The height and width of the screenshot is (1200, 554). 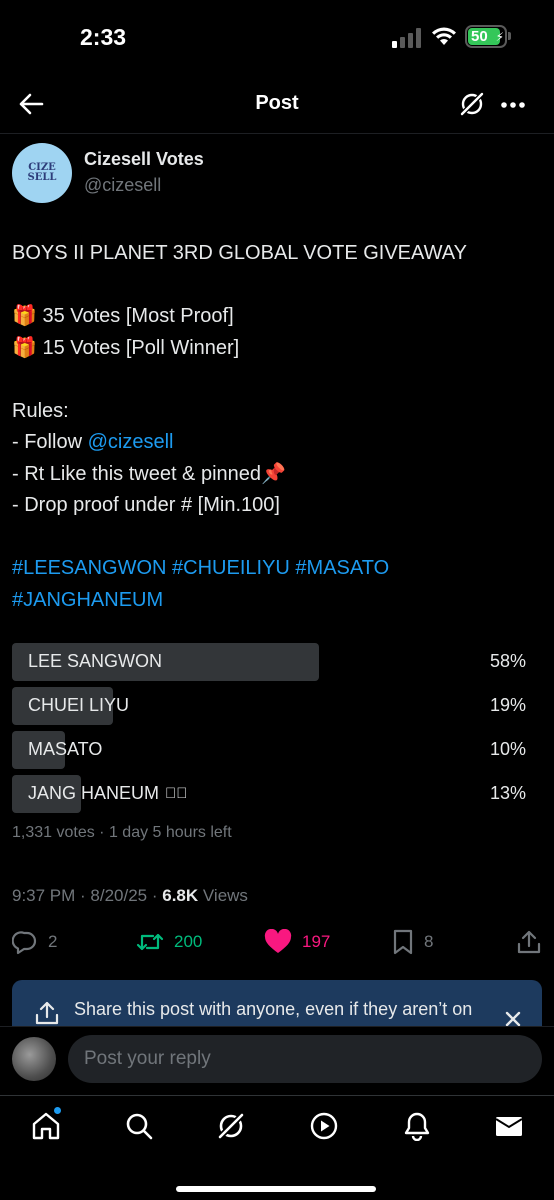 What do you see at coordinates (57, 1110) in the screenshot?
I see `notification-dot` at bounding box center [57, 1110].